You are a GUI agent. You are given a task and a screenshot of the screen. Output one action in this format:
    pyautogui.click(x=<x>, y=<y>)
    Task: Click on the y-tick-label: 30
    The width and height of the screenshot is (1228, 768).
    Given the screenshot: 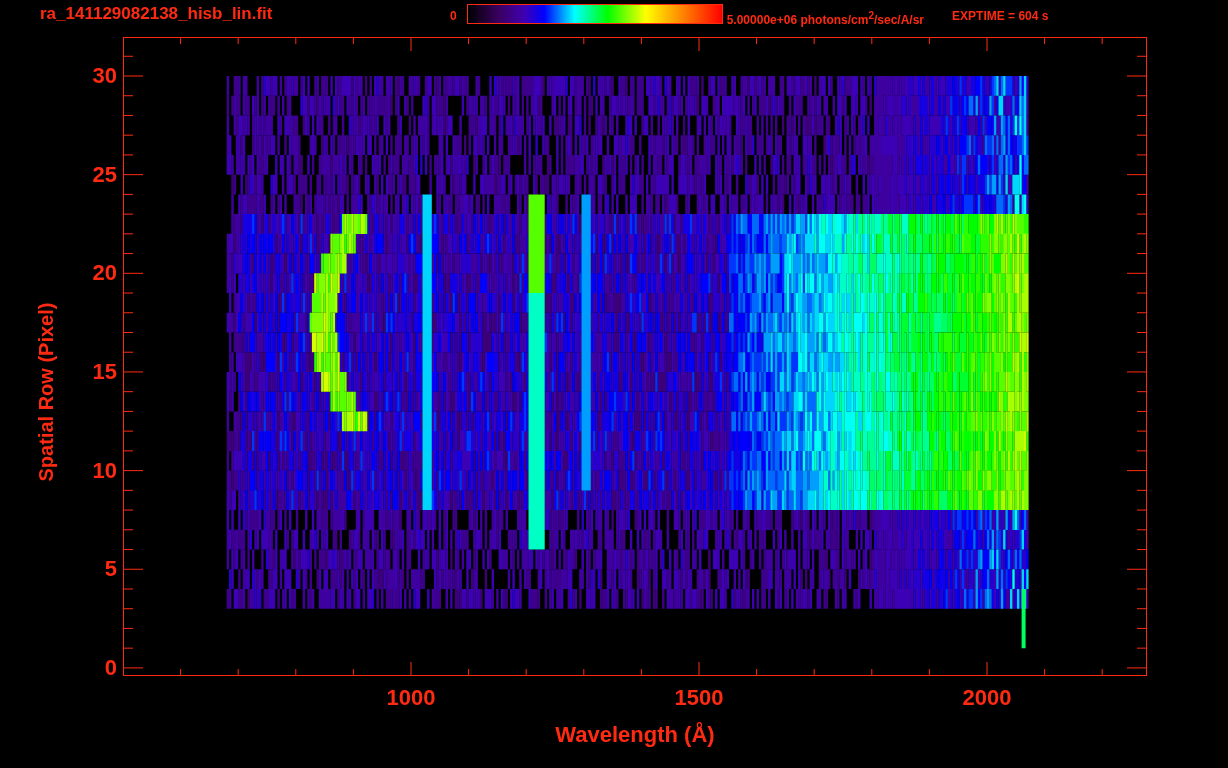 What is the action you would take?
    pyautogui.click(x=104, y=76)
    